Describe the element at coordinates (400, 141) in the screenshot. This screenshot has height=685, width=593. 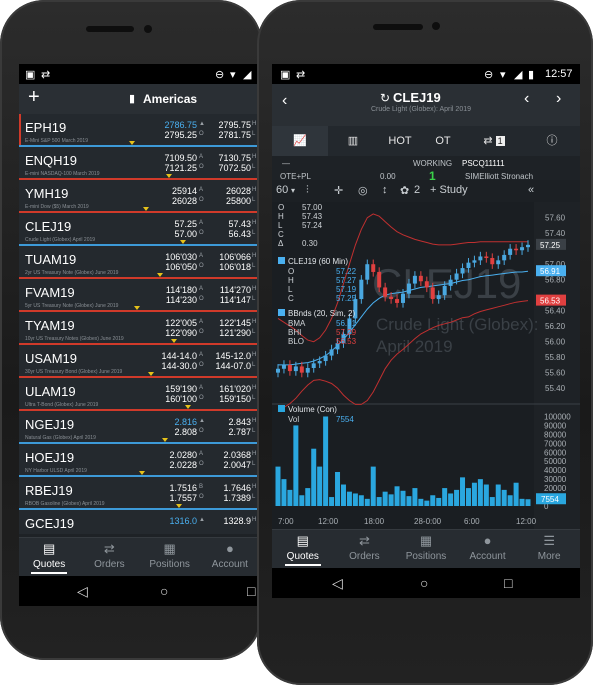
I see `hot-tab: HOT` at that location.